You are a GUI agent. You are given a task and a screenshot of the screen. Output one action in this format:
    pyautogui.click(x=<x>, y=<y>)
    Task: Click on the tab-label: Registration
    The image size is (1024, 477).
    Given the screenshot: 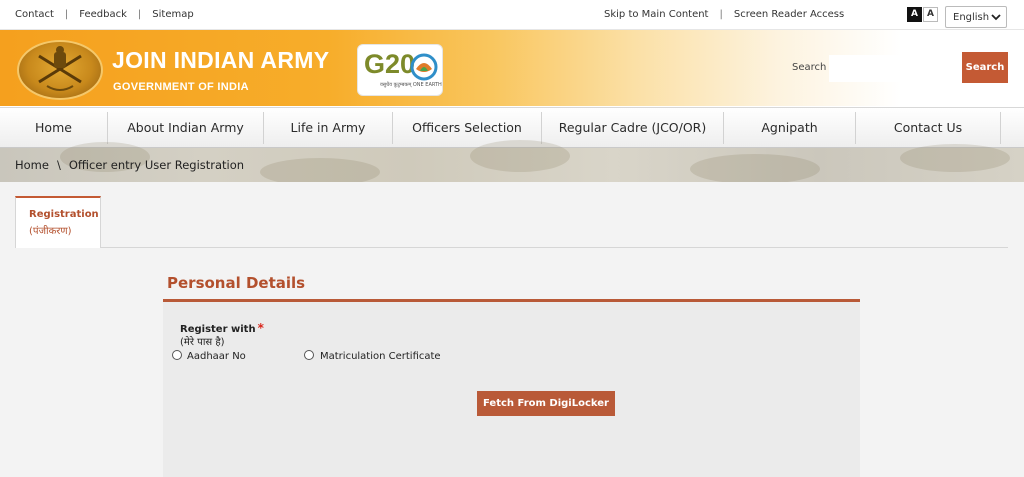 What is the action you would take?
    pyautogui.click(x=64, y=214)
    